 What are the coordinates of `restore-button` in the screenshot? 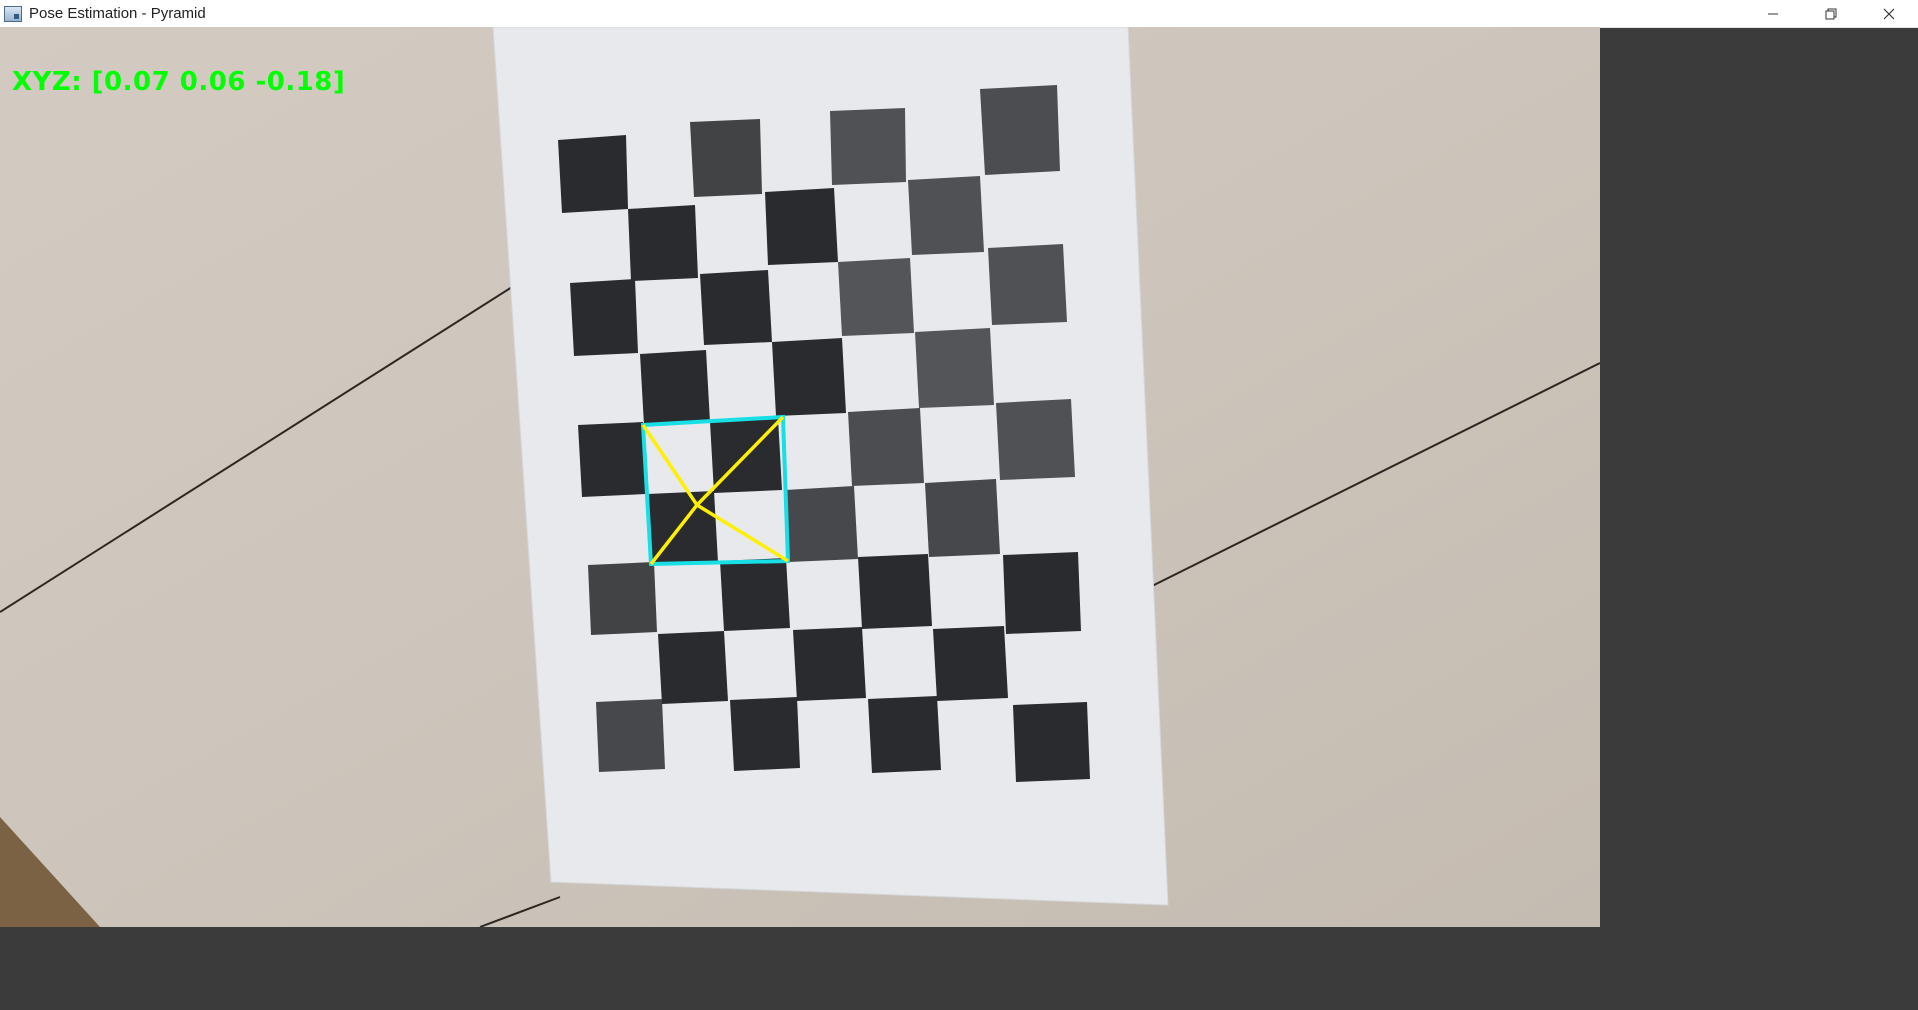 It's located at (1831, 13).